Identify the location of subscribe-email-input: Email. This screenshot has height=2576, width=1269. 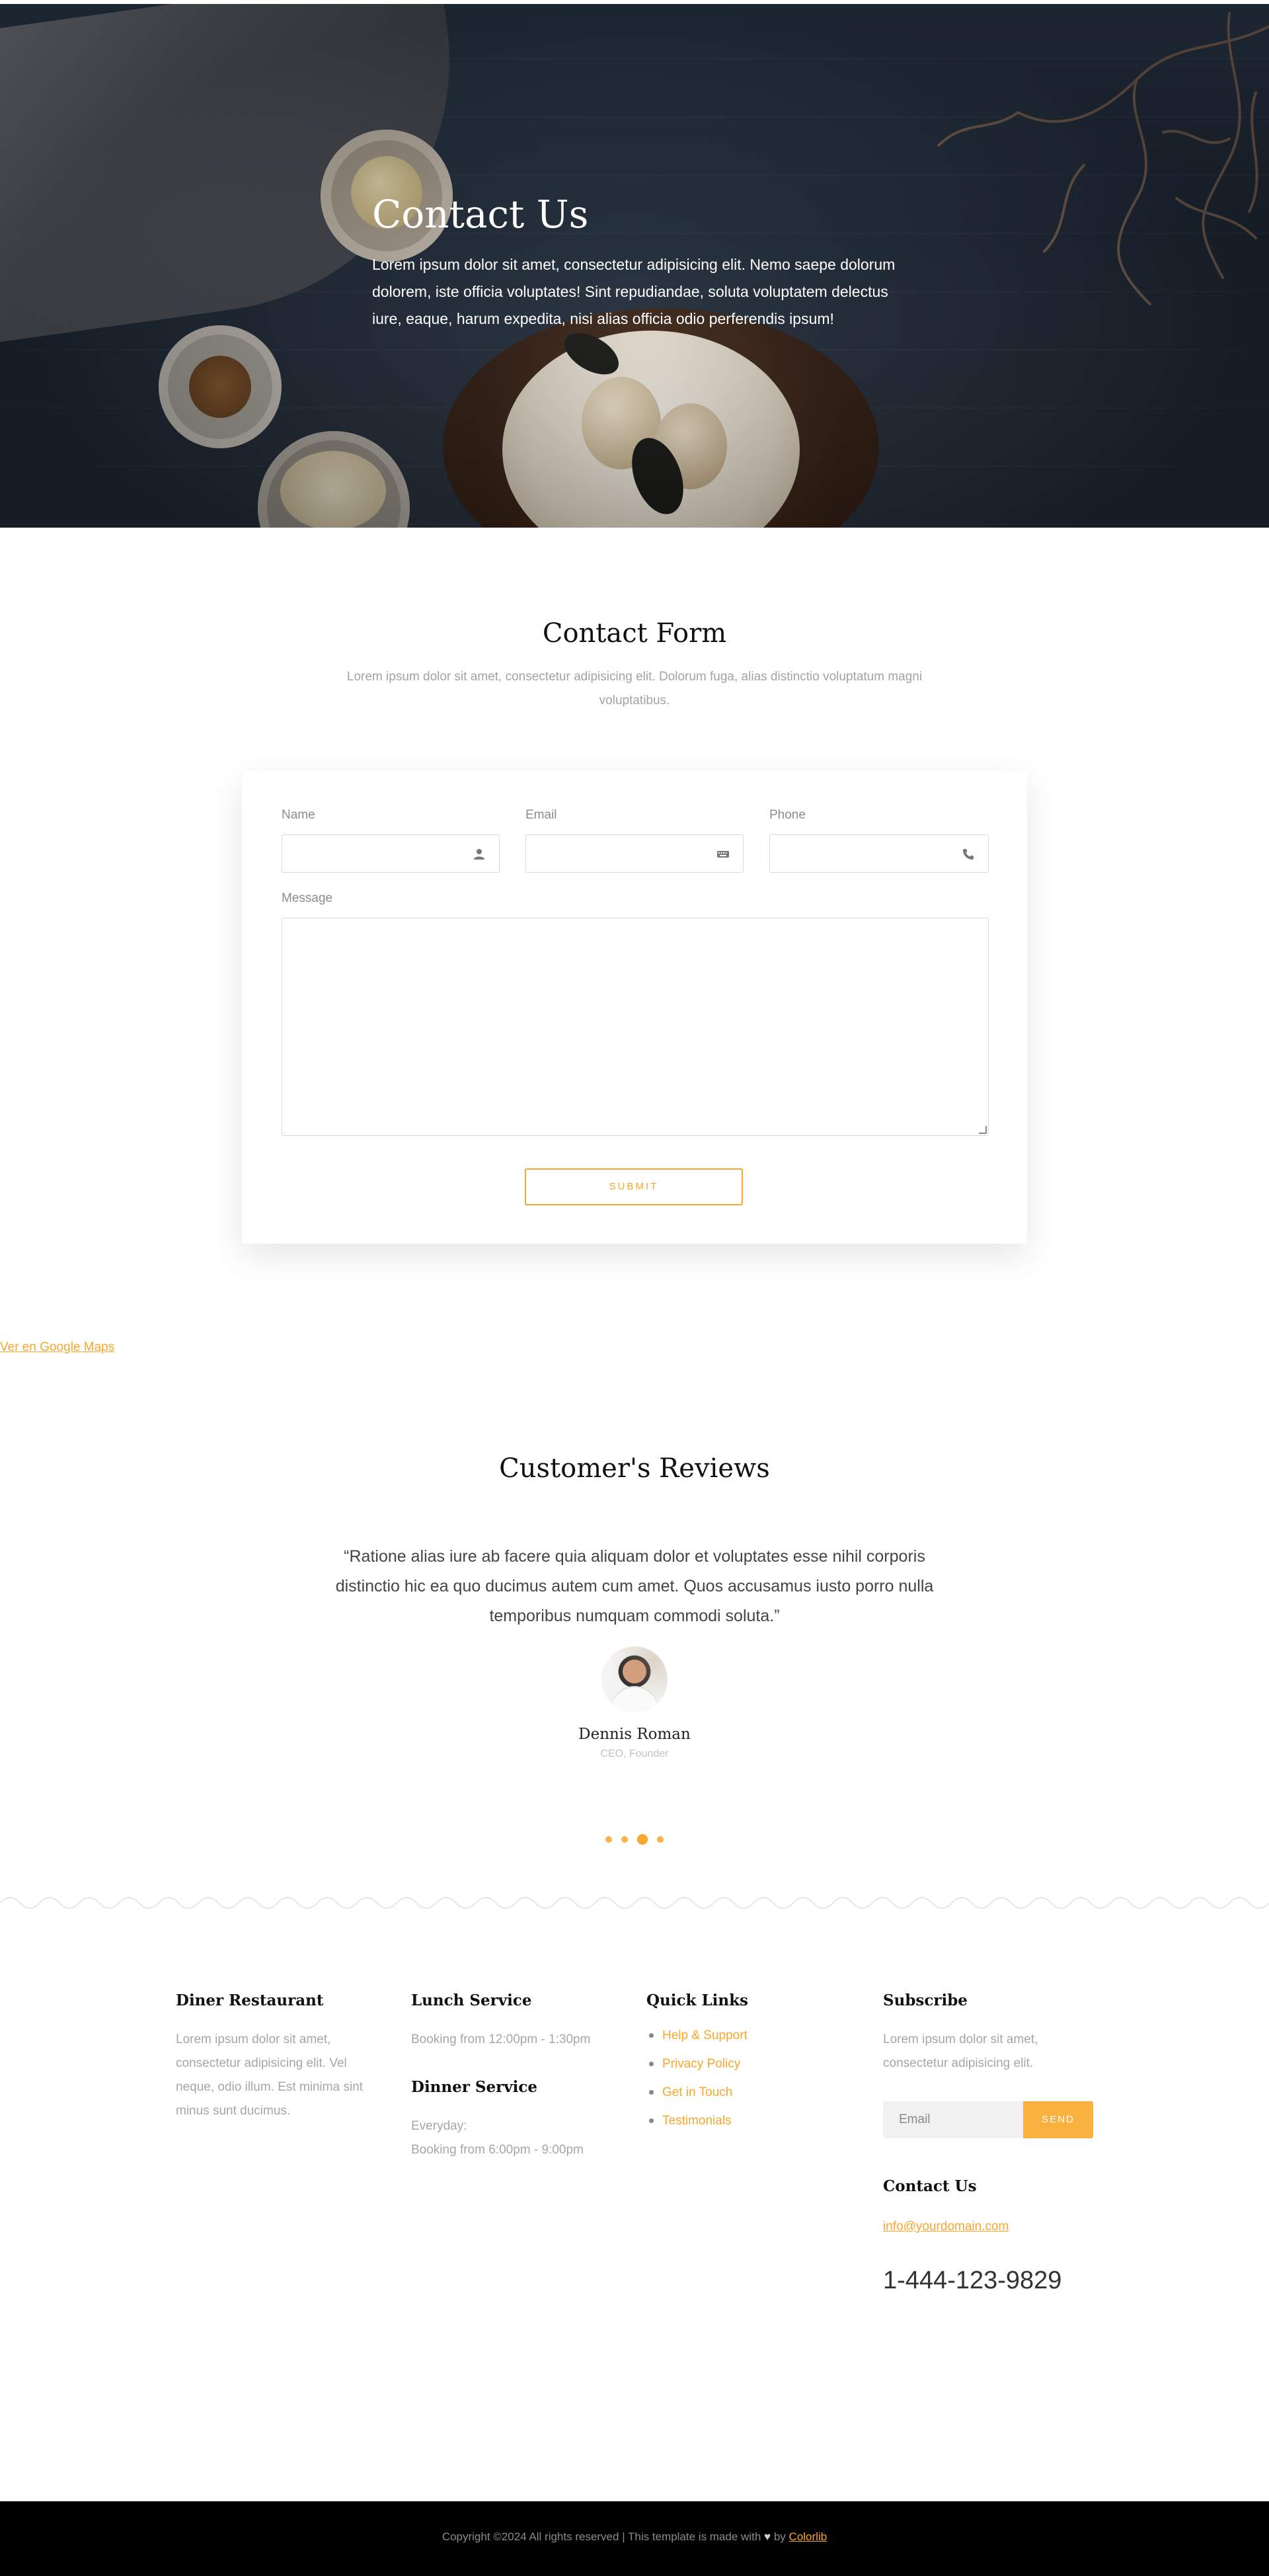
(953, 2119).